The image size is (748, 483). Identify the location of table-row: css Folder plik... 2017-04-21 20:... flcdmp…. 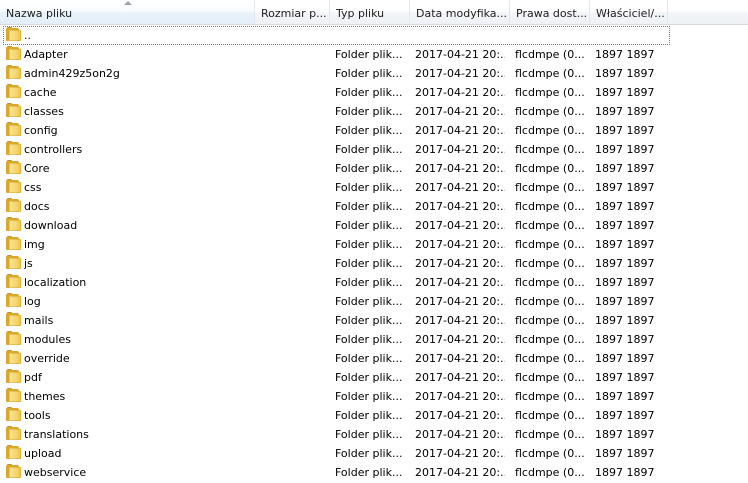
(374, 187).